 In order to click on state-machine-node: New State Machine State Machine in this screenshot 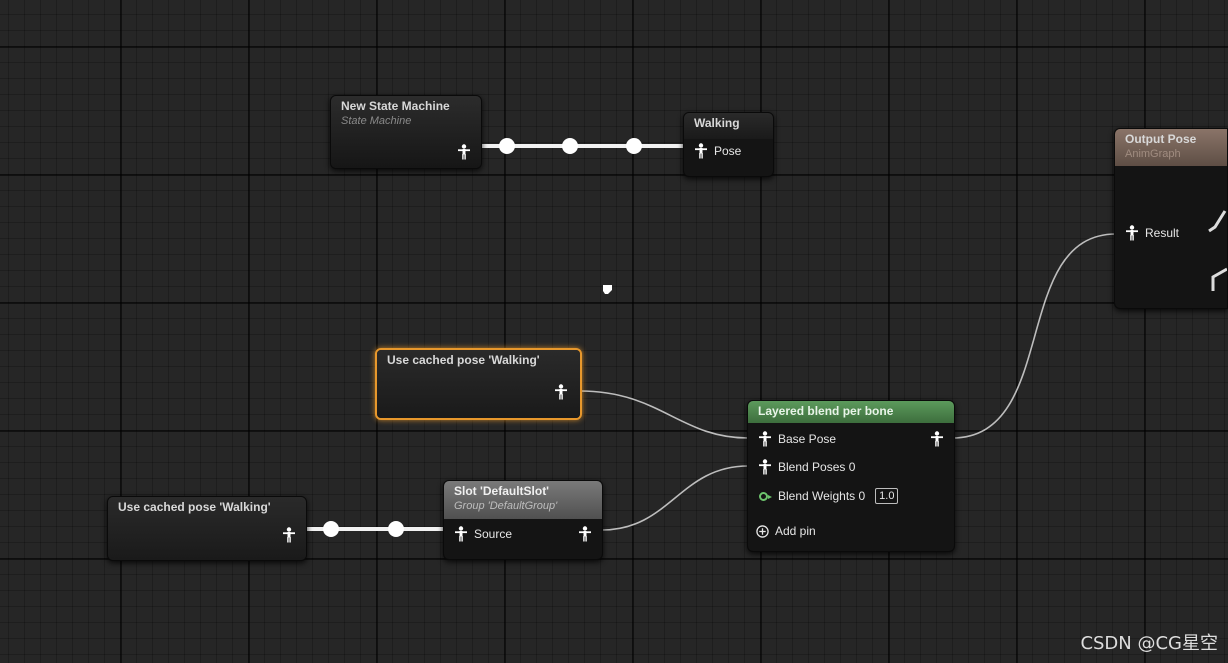, I will do `click(406, 132)`.